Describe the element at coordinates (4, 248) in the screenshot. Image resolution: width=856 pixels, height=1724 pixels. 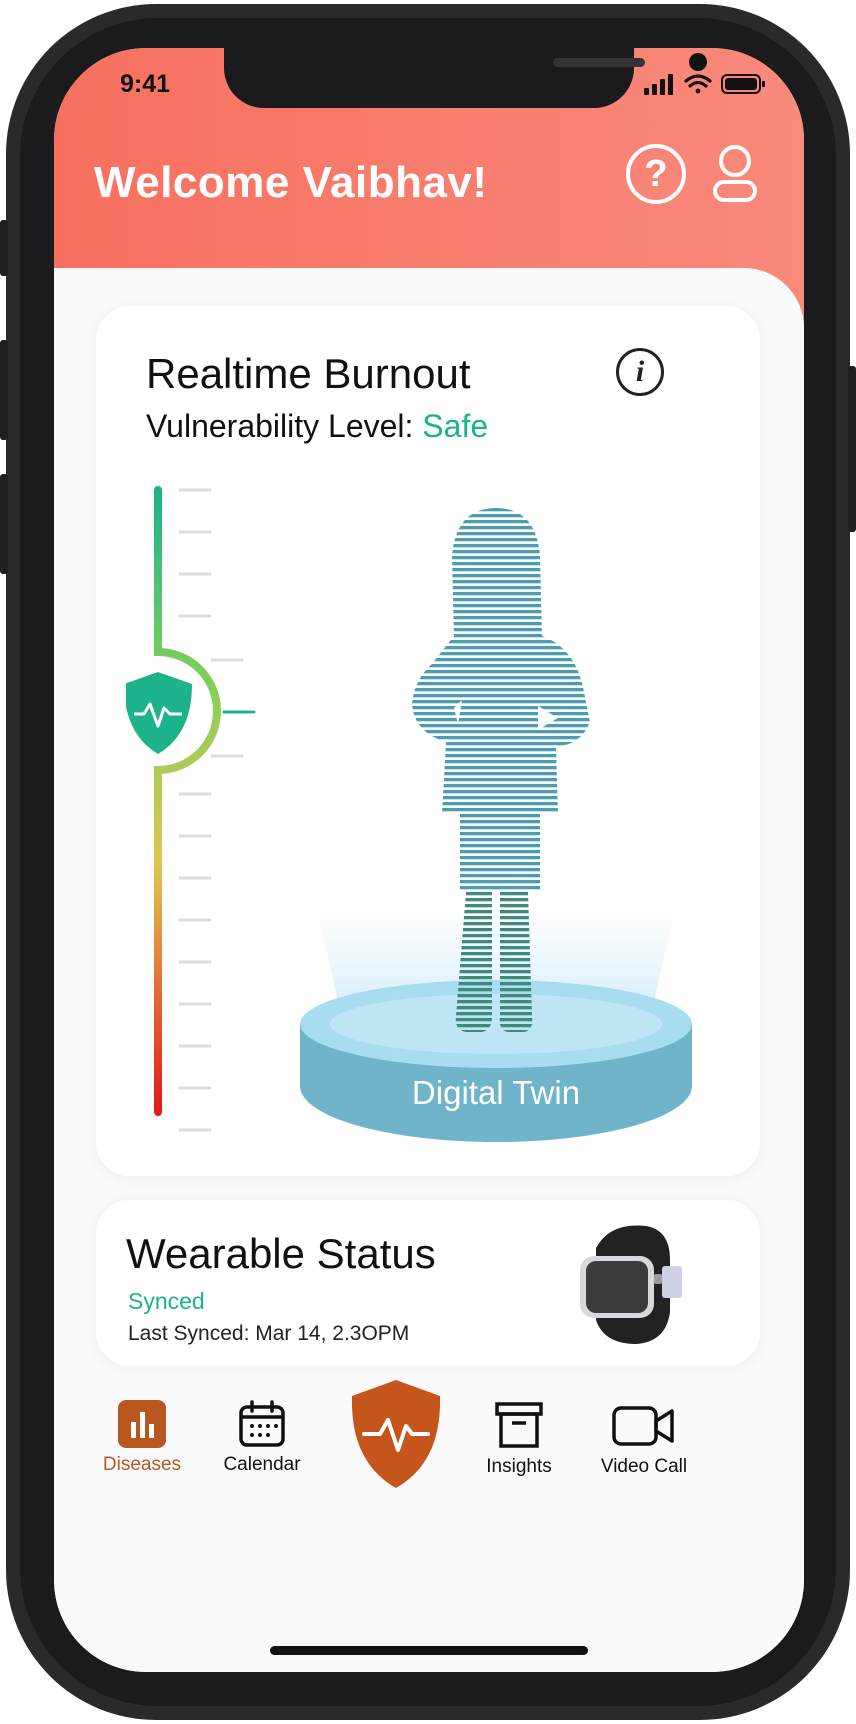
I see `mute-switch` at that location.